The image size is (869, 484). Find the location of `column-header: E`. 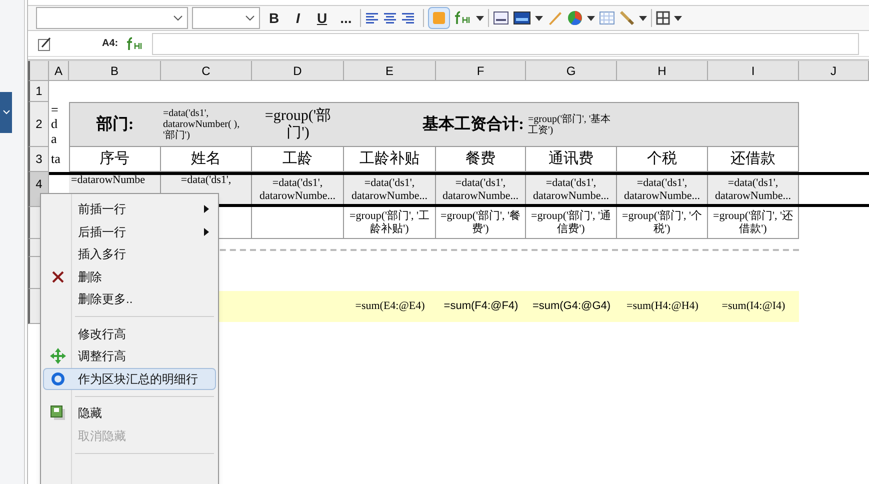

column-header: E is located at coordinates (390, 71).